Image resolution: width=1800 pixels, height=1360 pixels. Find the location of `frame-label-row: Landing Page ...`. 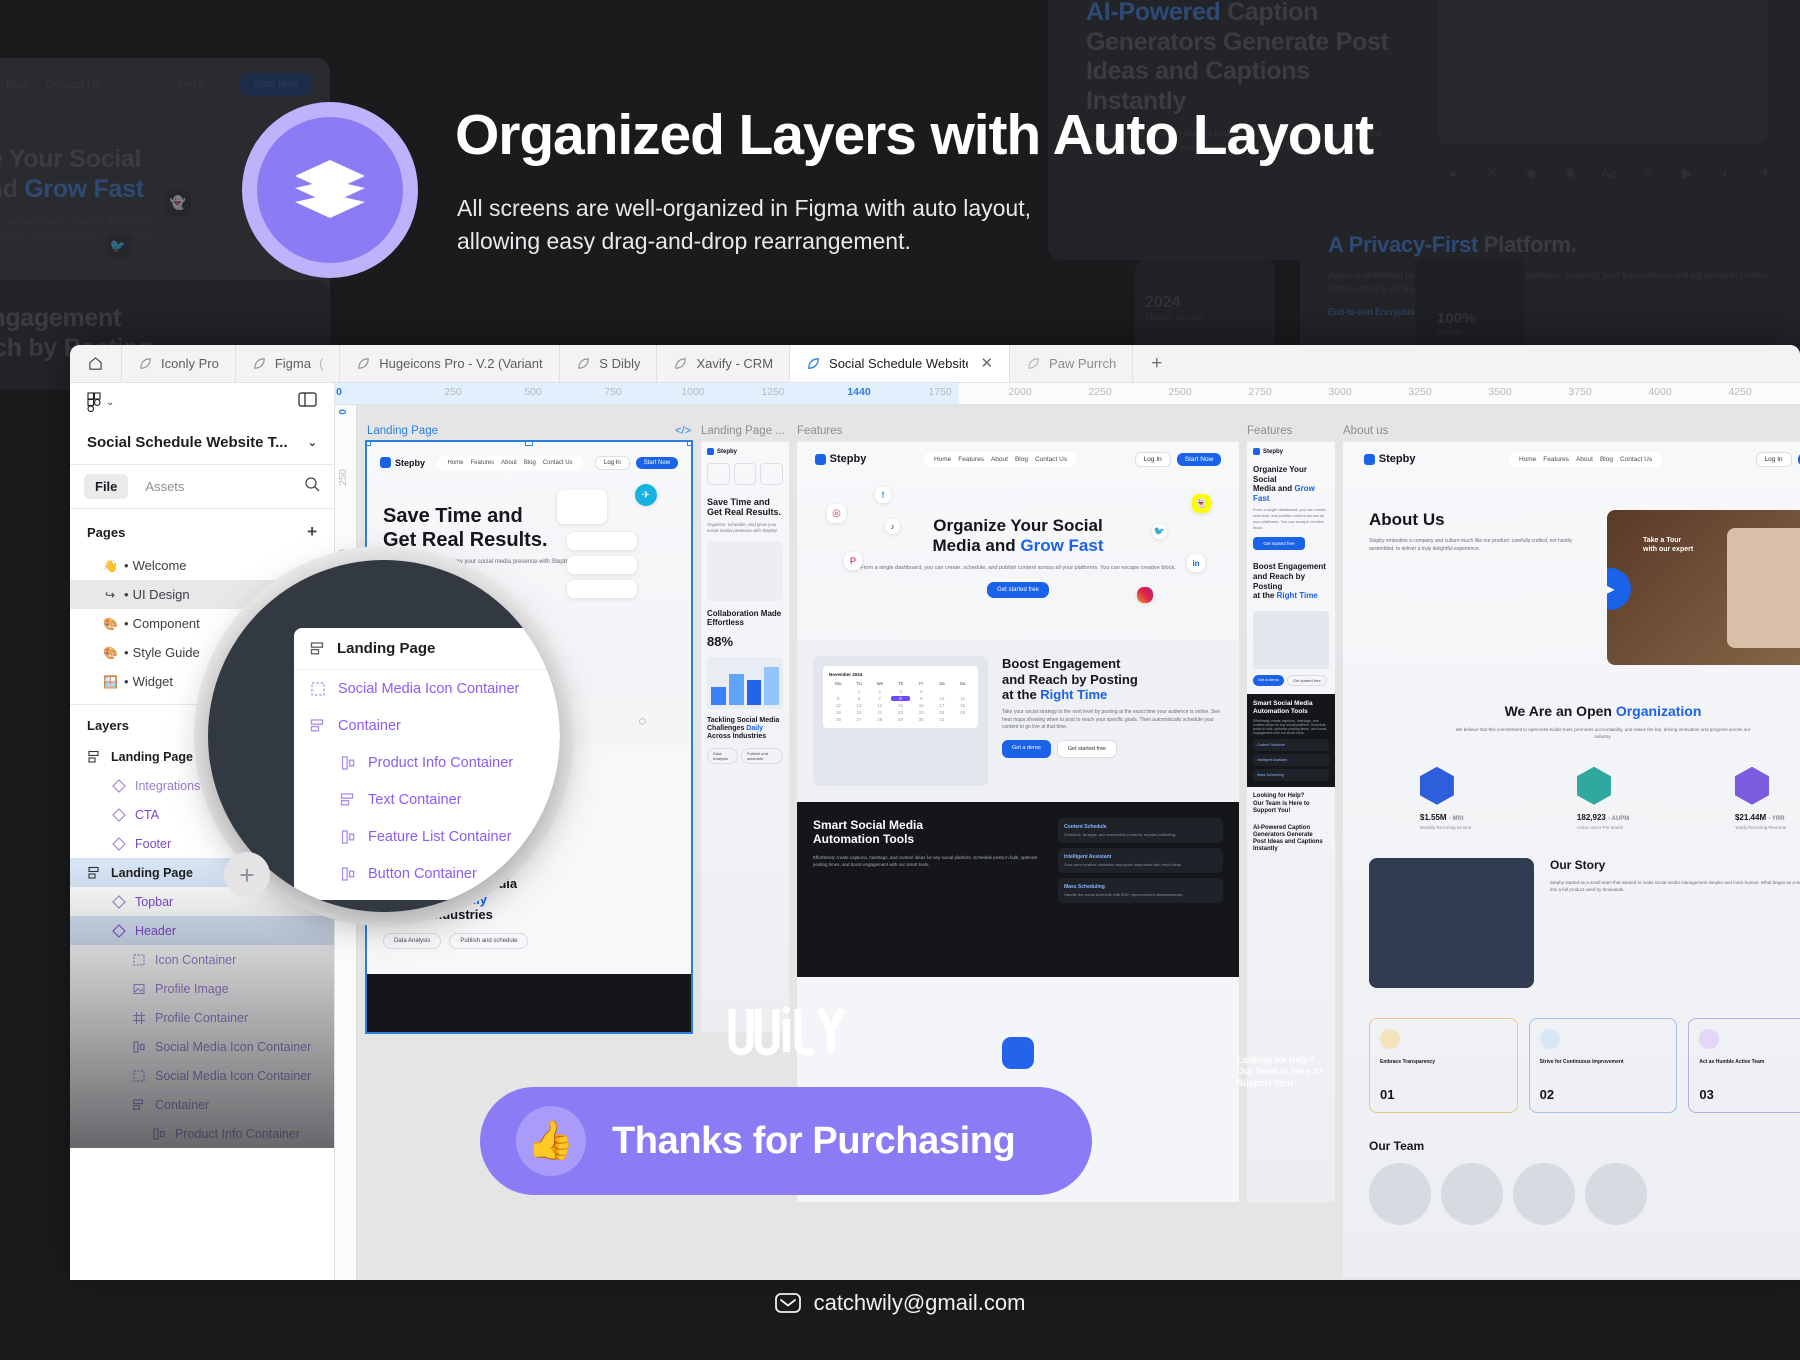

frame-label-row: Landing Page ... is located at coordinates (745, 431).